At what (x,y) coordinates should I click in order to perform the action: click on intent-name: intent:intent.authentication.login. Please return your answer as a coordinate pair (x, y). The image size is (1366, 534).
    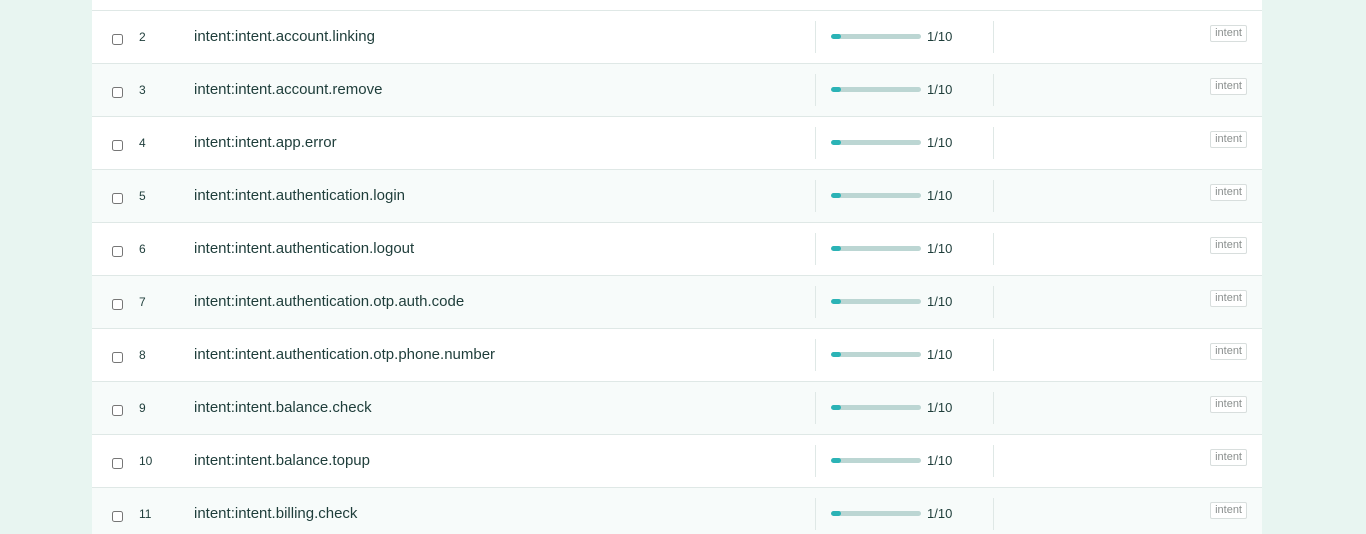
    Looking at the image, I should click on (299, 195).